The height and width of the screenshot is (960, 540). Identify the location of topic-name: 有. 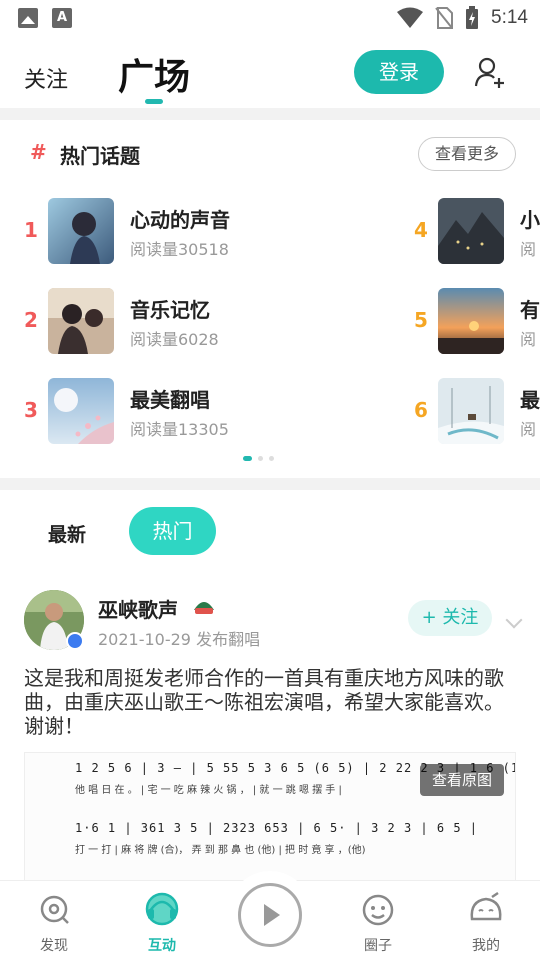
(530, 310).